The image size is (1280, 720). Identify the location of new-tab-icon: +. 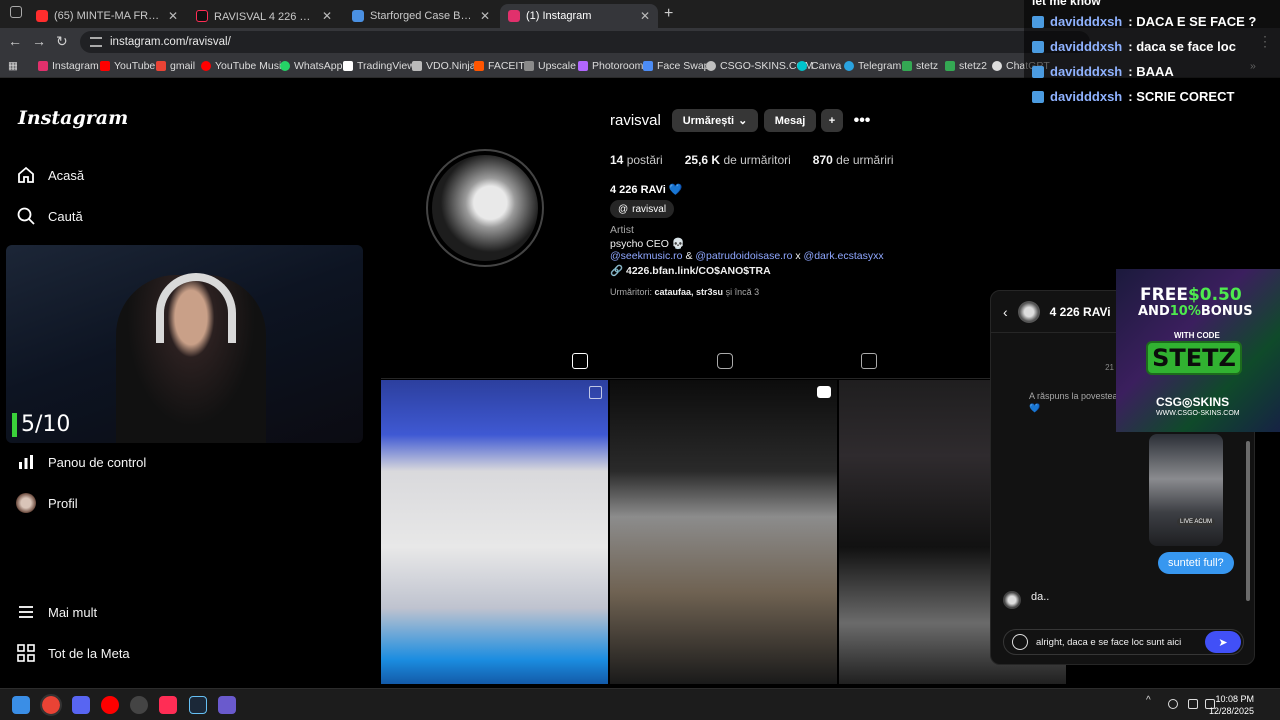
(668, 14).